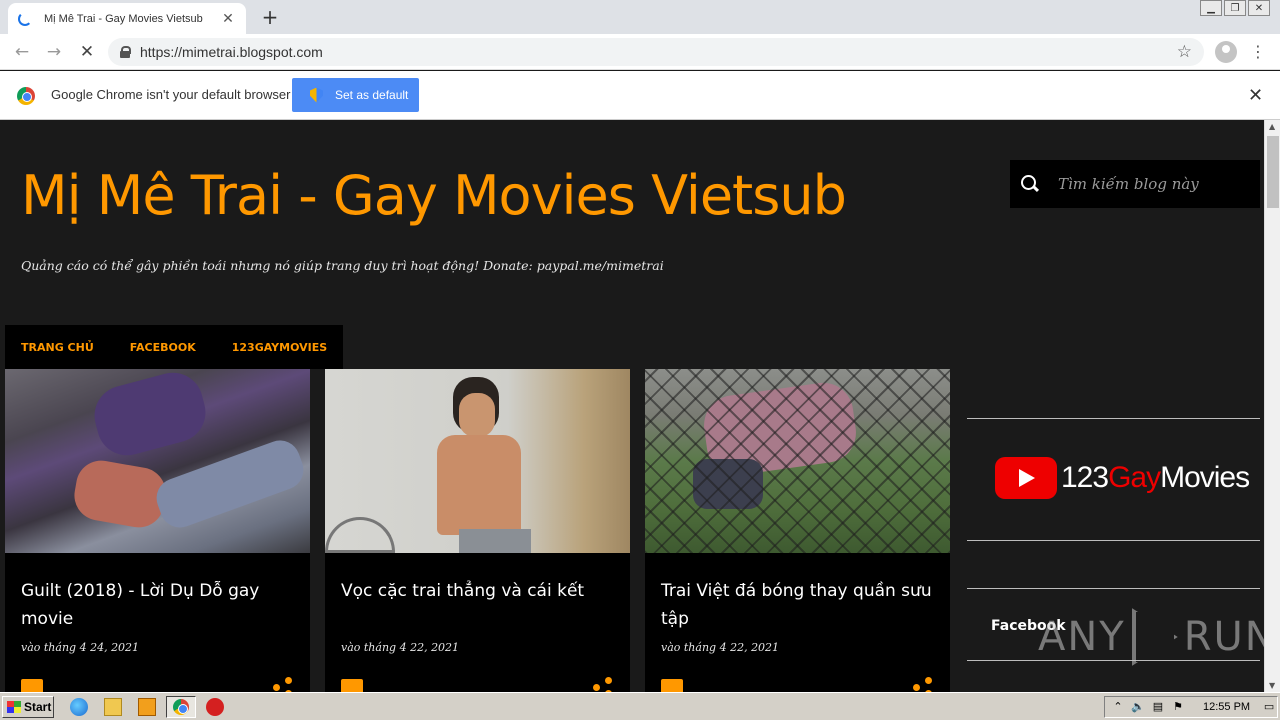 The width and height of the screenshot is (1280, 720). Describe the element at coordinates (1272, 126) in the screenshot. I see `scroll-up-arrow-icon: ▲` at that location.